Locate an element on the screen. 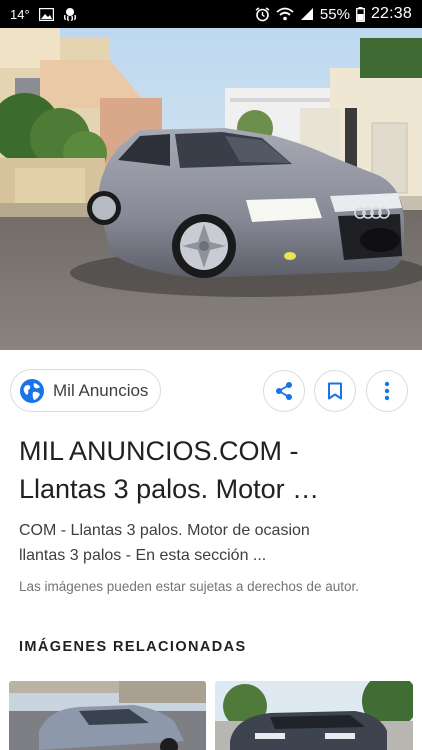 This screenshot has height=750, width=422. clock: 22:38 is located at coordinates (391, 13).